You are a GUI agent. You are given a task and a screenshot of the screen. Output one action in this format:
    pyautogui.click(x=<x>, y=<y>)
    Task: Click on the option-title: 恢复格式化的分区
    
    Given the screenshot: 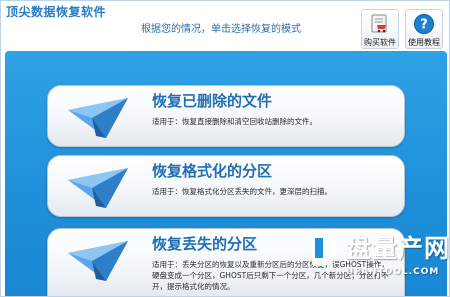 What is the action you would take?
    pyautogui.click(x=212, y=171)
    